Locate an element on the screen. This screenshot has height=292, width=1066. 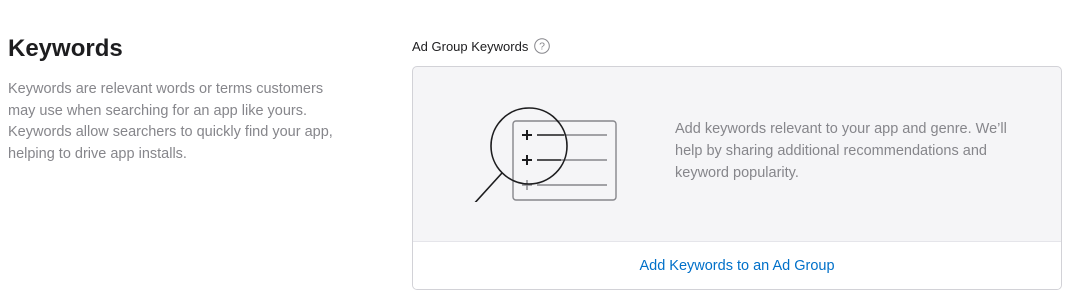
add-keywords-link: Add Keywords to an Ad Group is located at coordinates (736, 266).